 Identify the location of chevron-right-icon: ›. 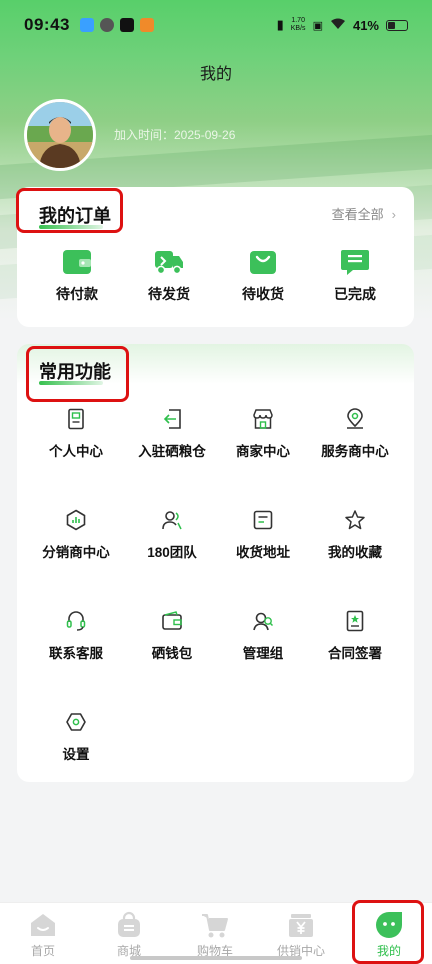
(393, 214).